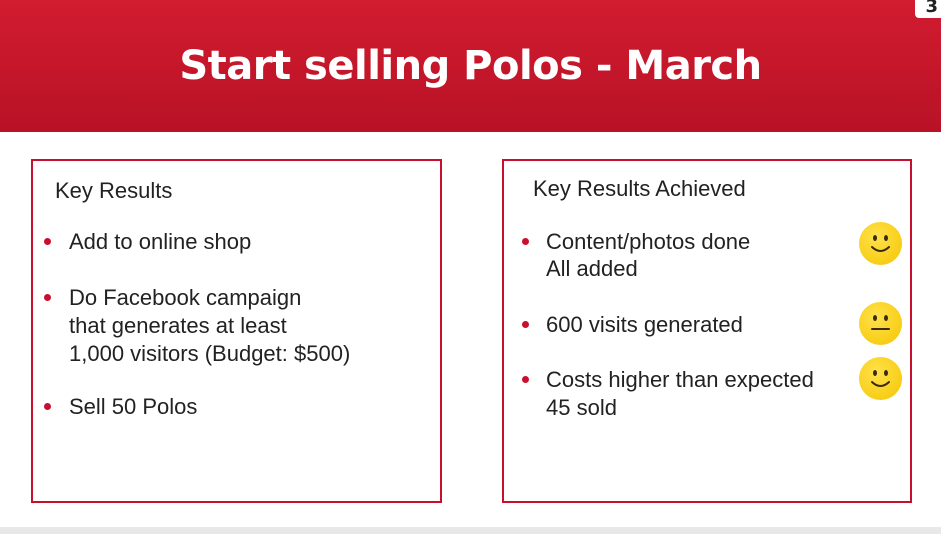 This screenshot has height=534, width=941. Describe the element at coordinates (178, 325) in the screenshot. I see `list-item-text: that generates at least` at that location.